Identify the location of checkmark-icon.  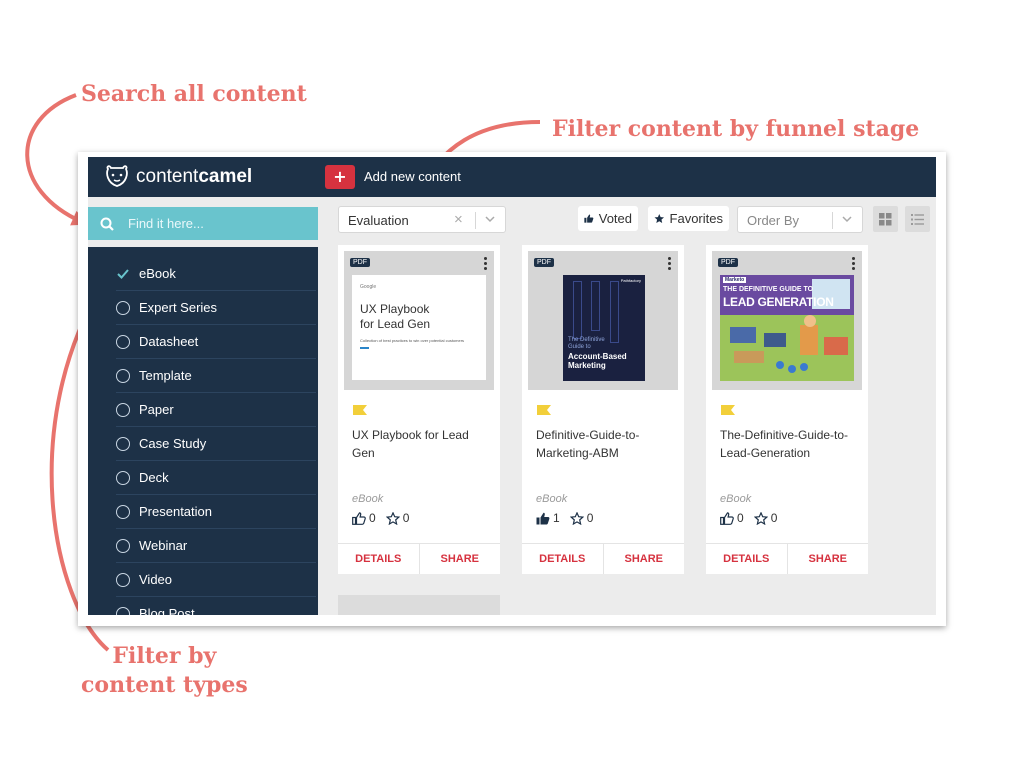
(123, 274).